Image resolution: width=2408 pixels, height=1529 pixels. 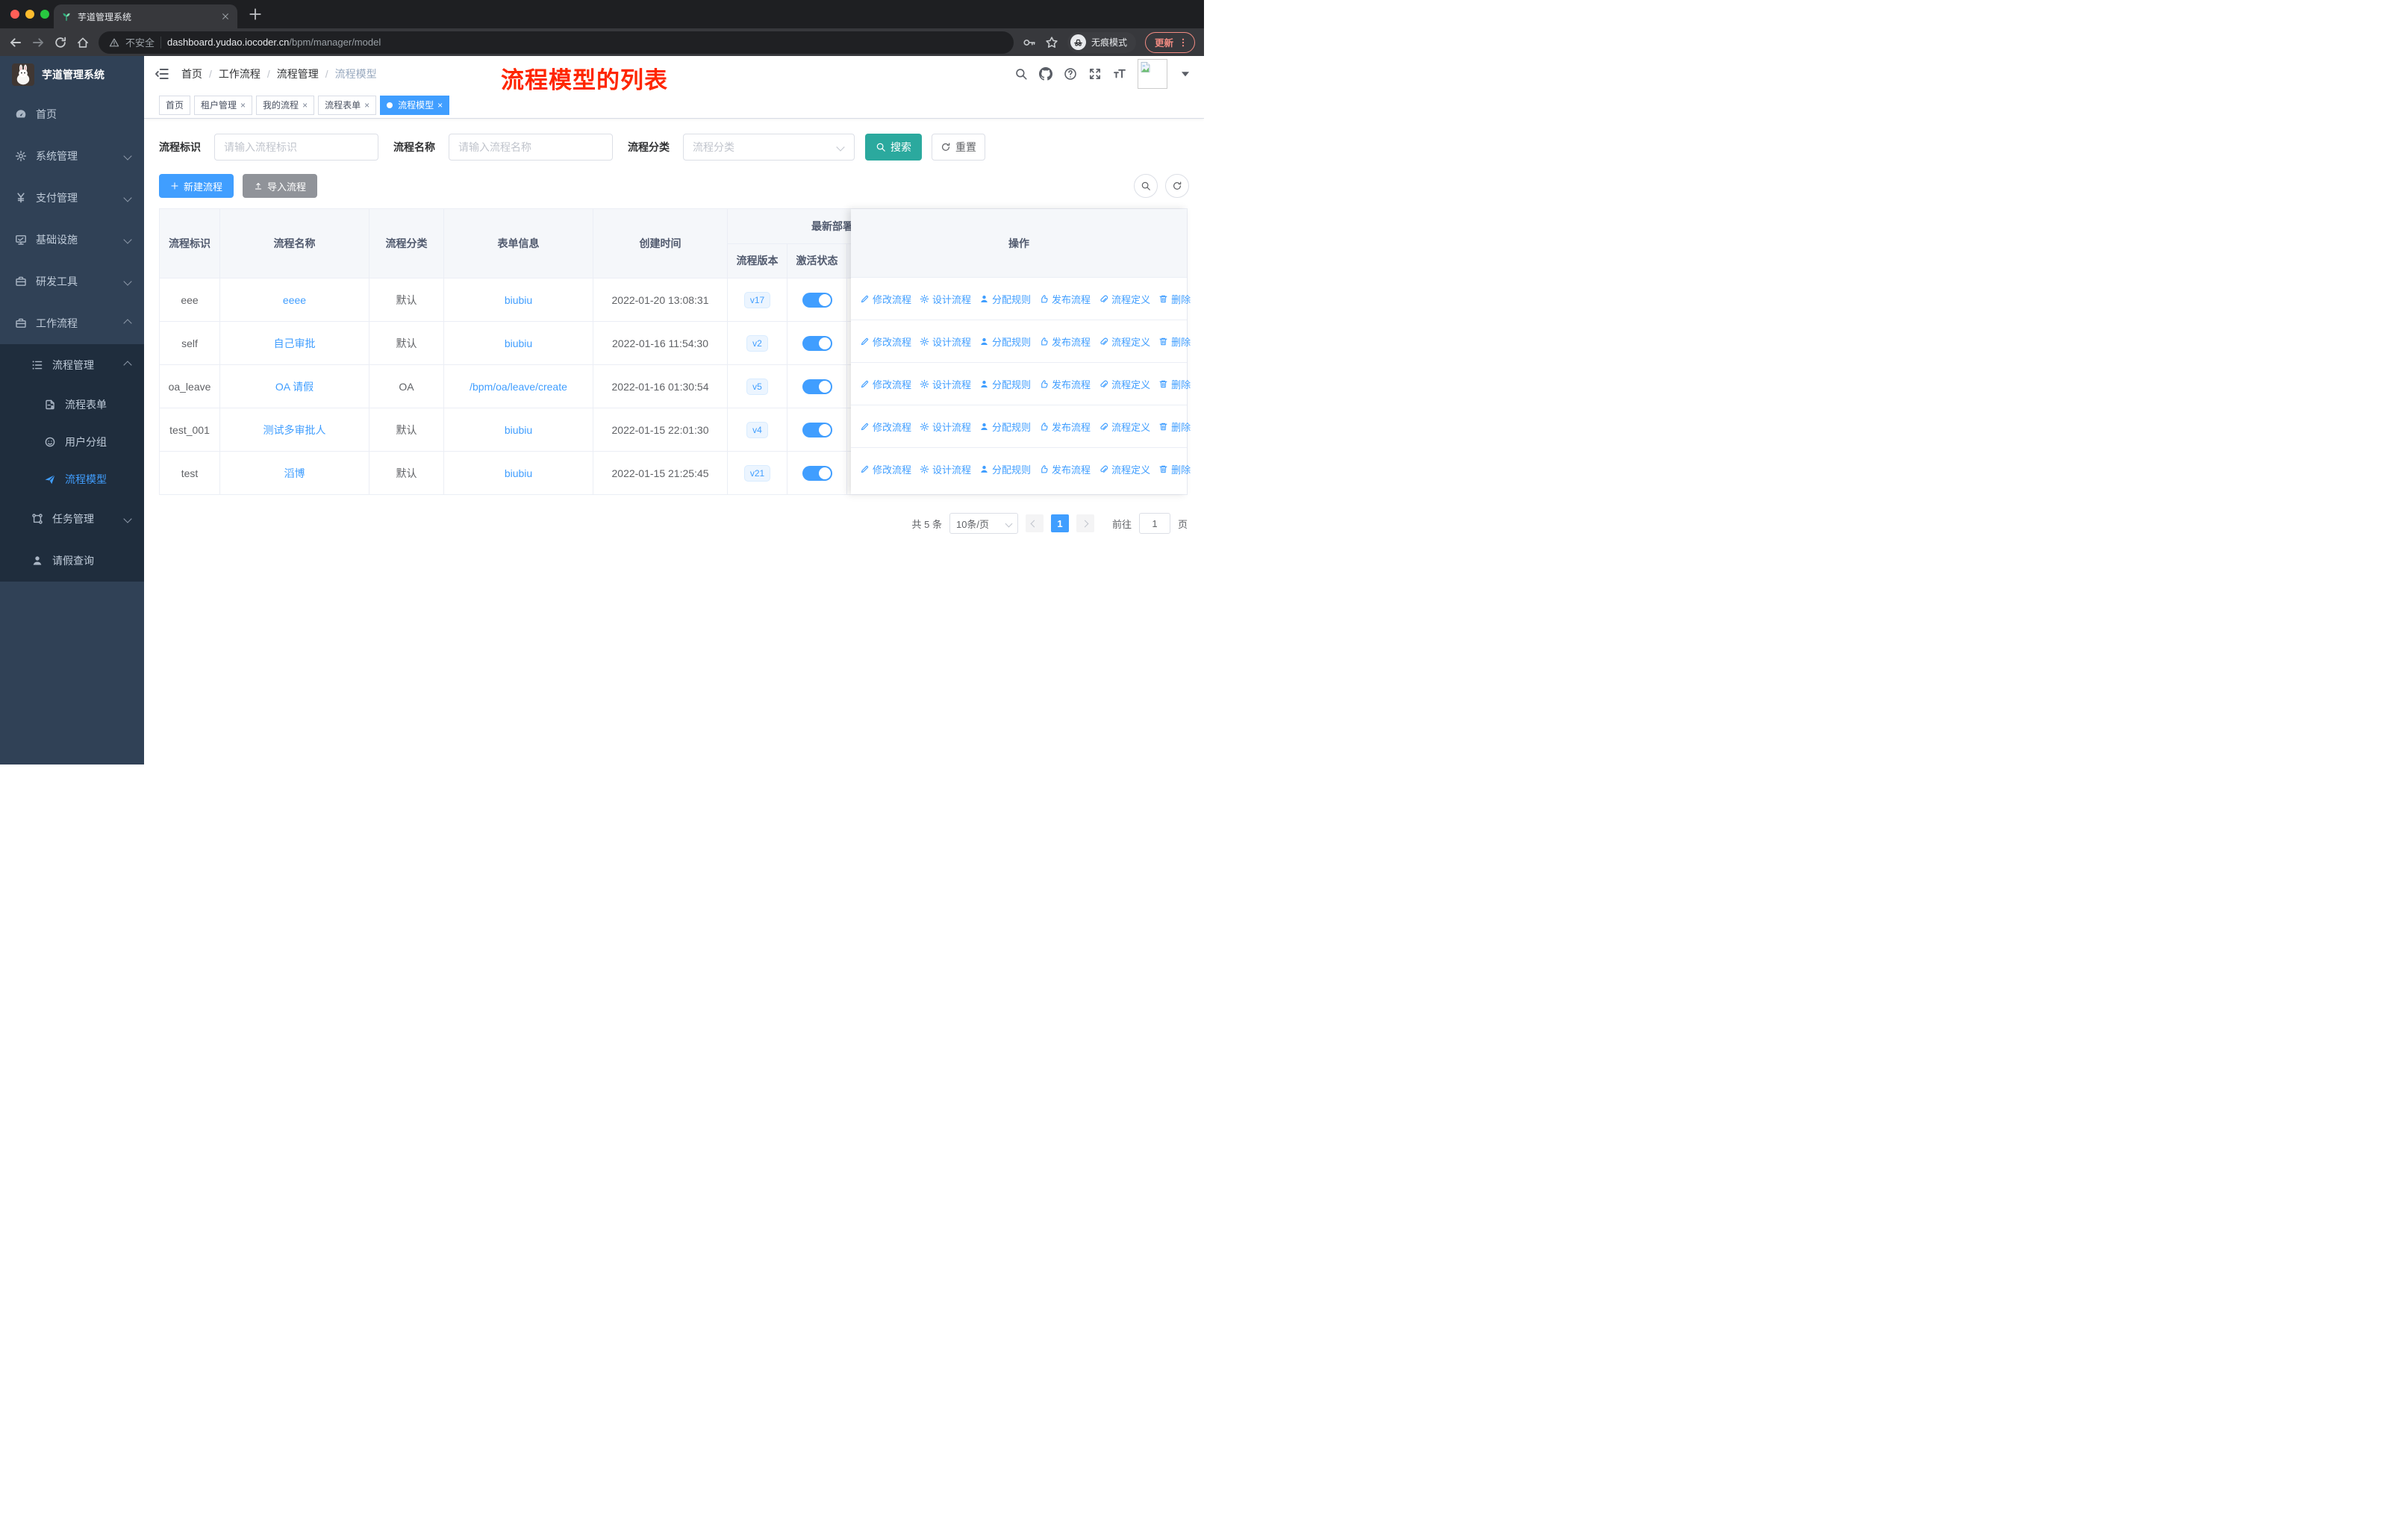 What do you see at coordinates (44, 15) in the screenshot?
I see `maximize-window-button` at bounding box center [44, 15].